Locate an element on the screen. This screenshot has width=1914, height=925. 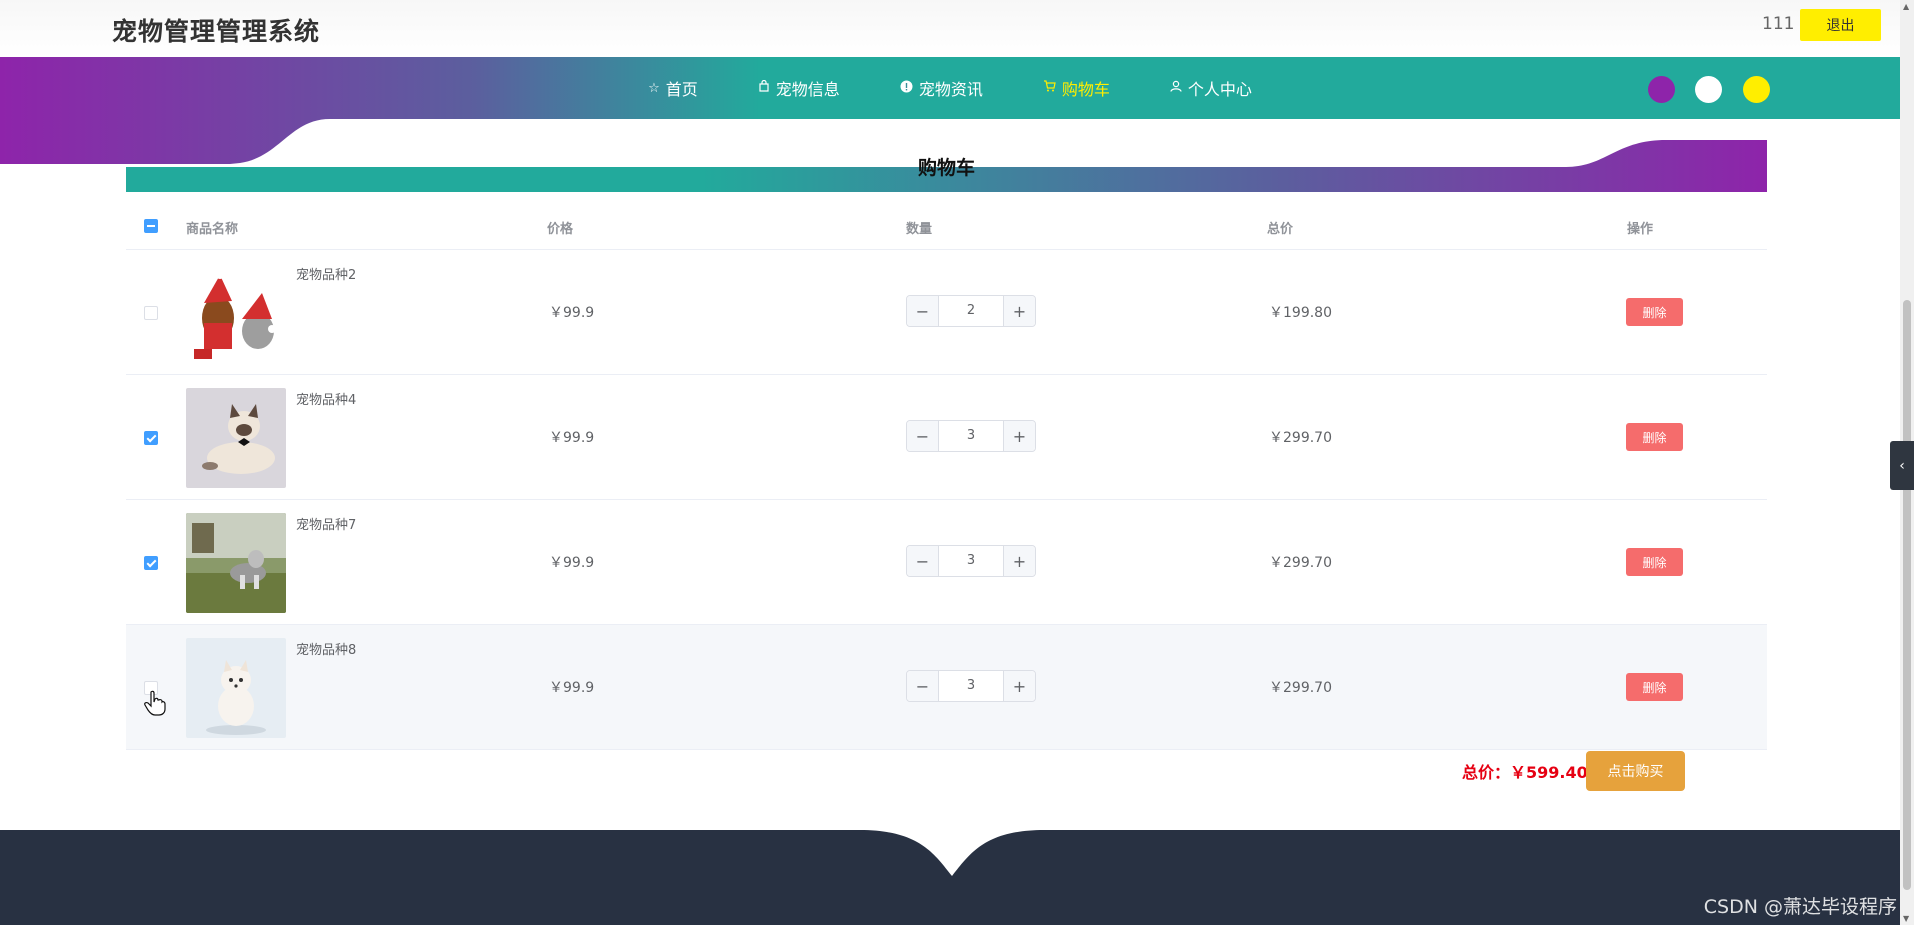
top-bar: 宠物管理管理系统 111 退出 is located at coordinates (950, 28).